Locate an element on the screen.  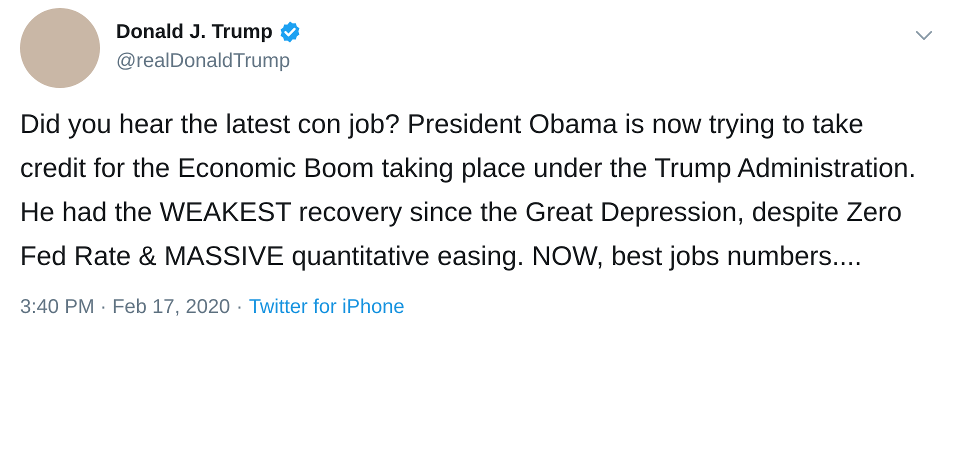
chevron-down-icon is located at coordinates (924, 35).